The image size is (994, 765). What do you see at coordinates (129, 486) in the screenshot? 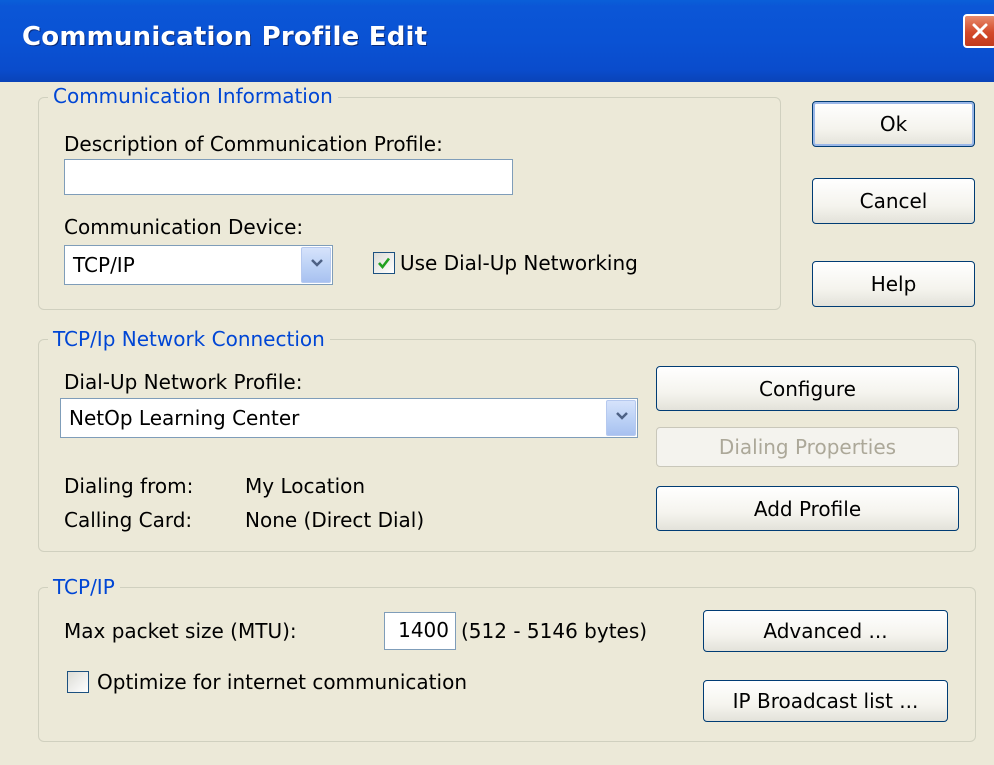
I see `dialing-from-label: Dialing from:` at bounding box center [129, 486].